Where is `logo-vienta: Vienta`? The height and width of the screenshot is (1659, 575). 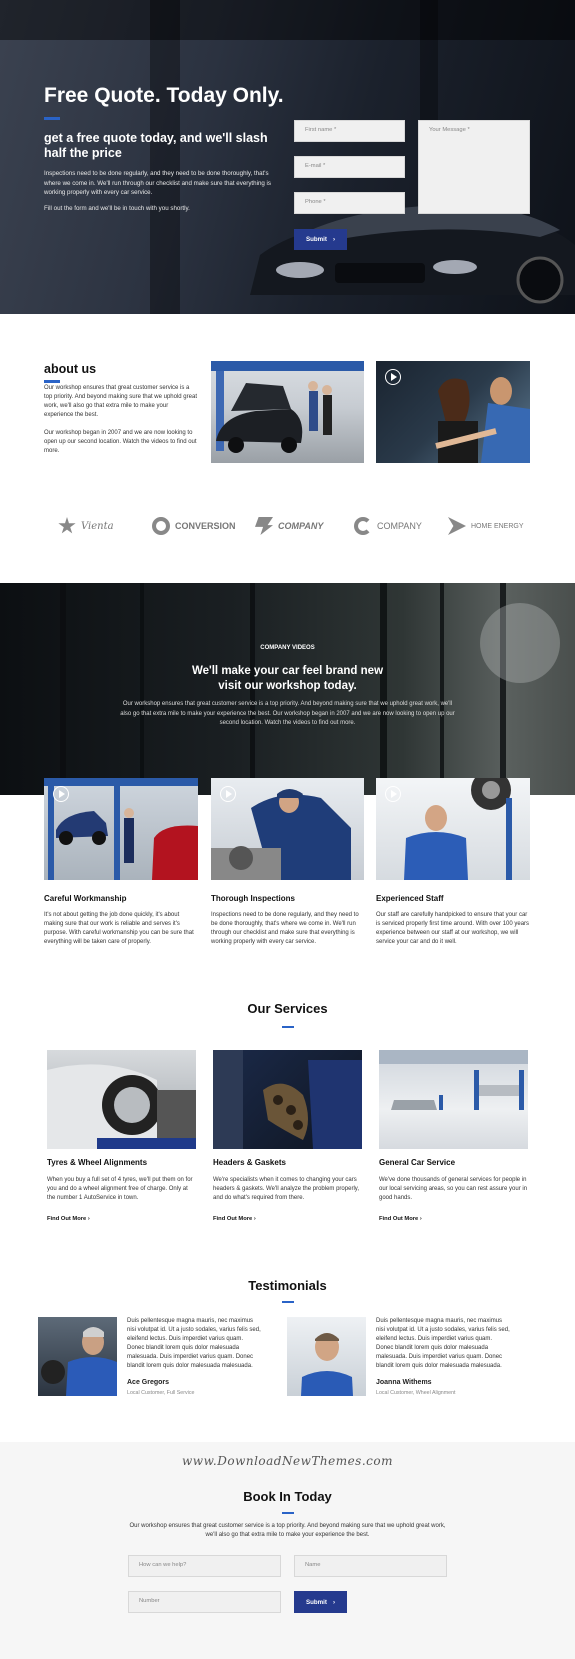 logo-vienta: Vienta is located at coordinates (86, 526).